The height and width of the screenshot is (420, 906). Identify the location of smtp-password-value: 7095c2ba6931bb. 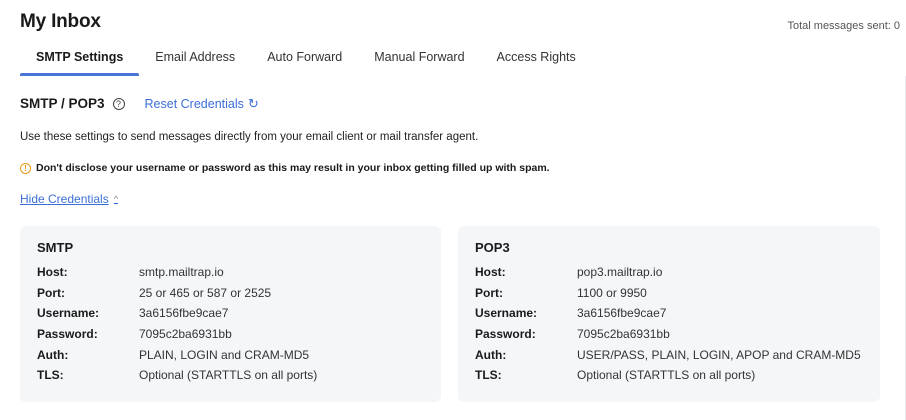
(185, 334).